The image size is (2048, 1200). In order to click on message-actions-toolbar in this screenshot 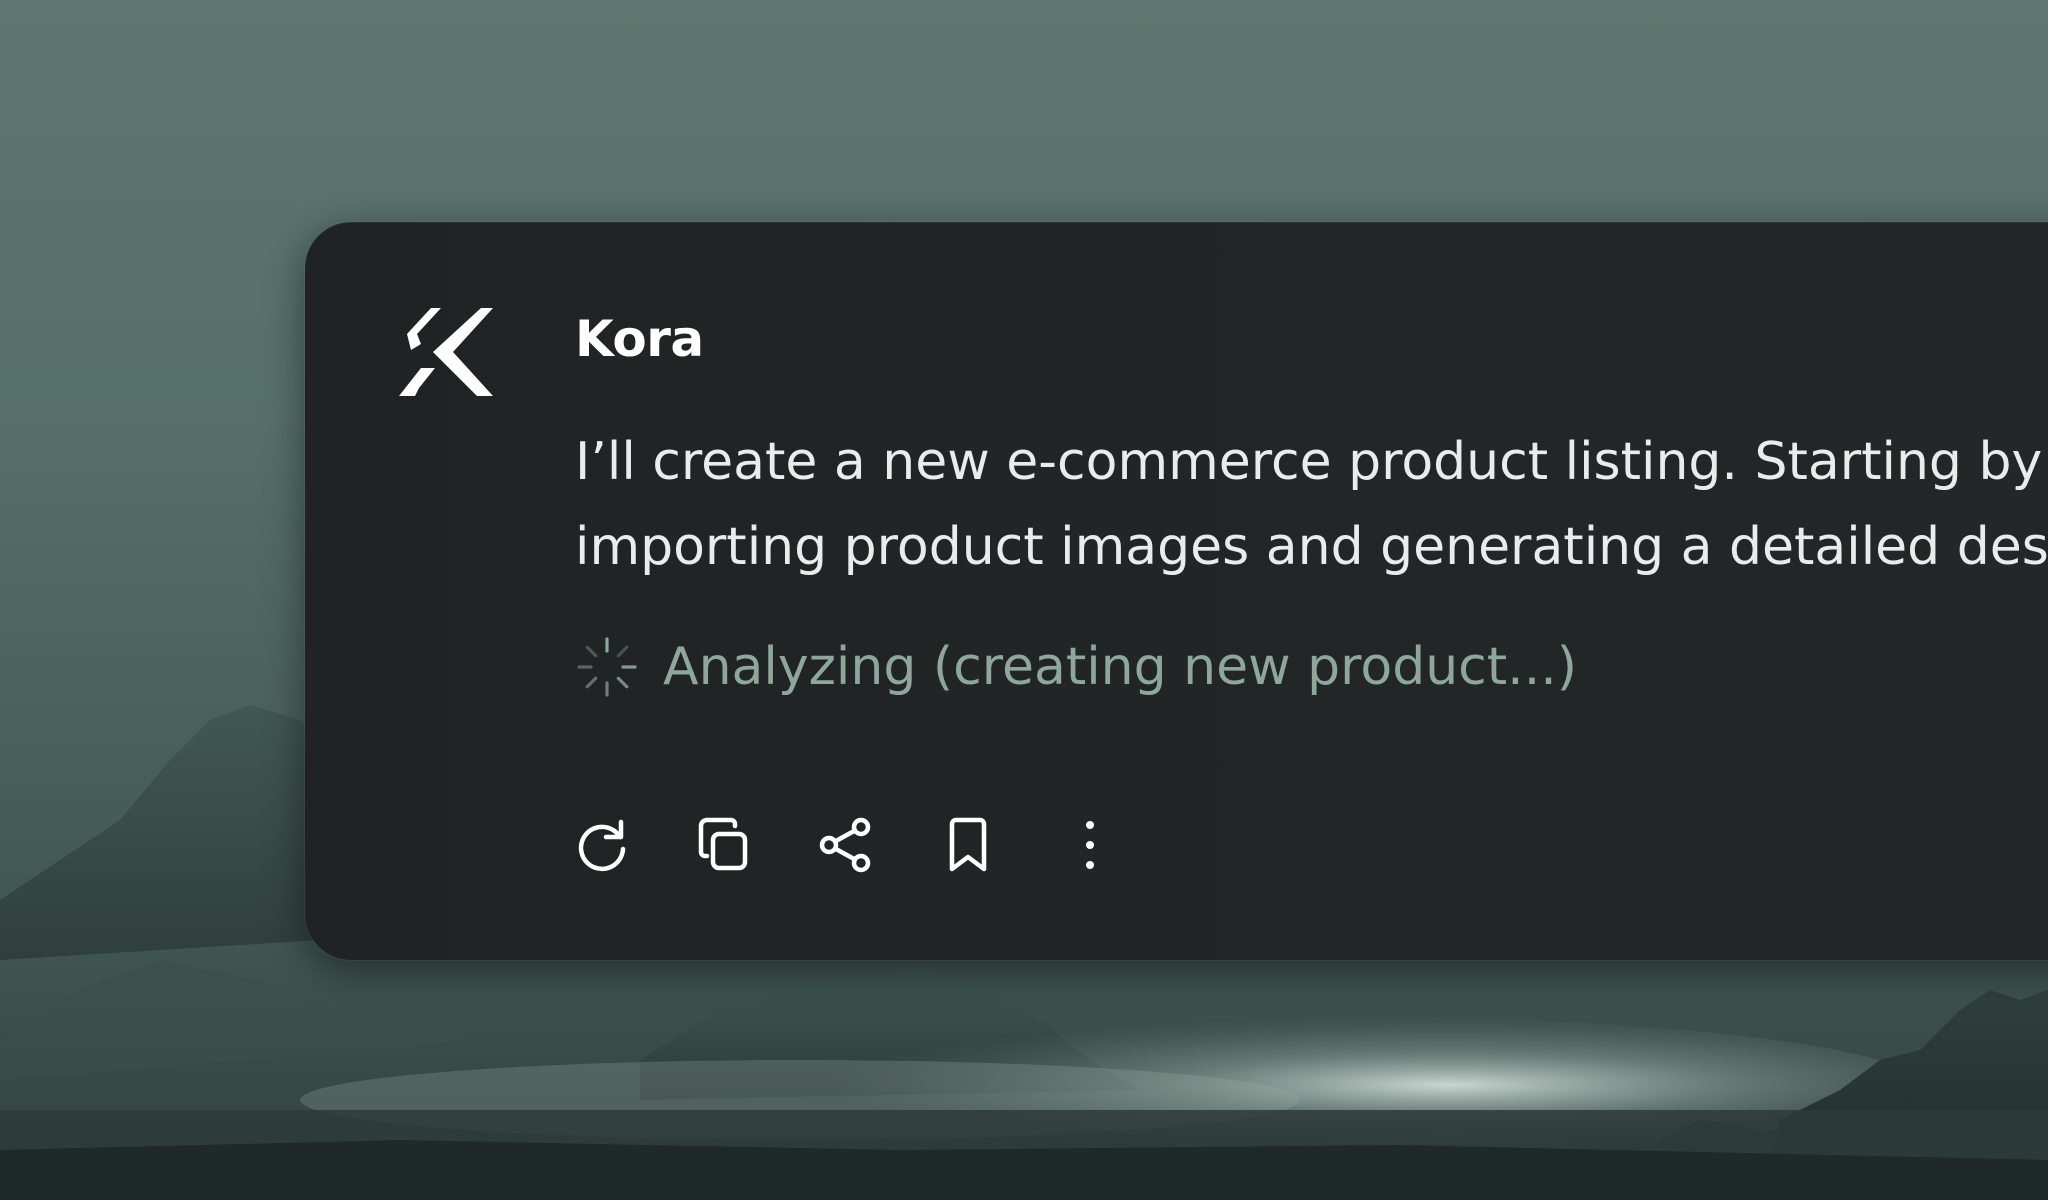, I will do `click(874, 845)`.